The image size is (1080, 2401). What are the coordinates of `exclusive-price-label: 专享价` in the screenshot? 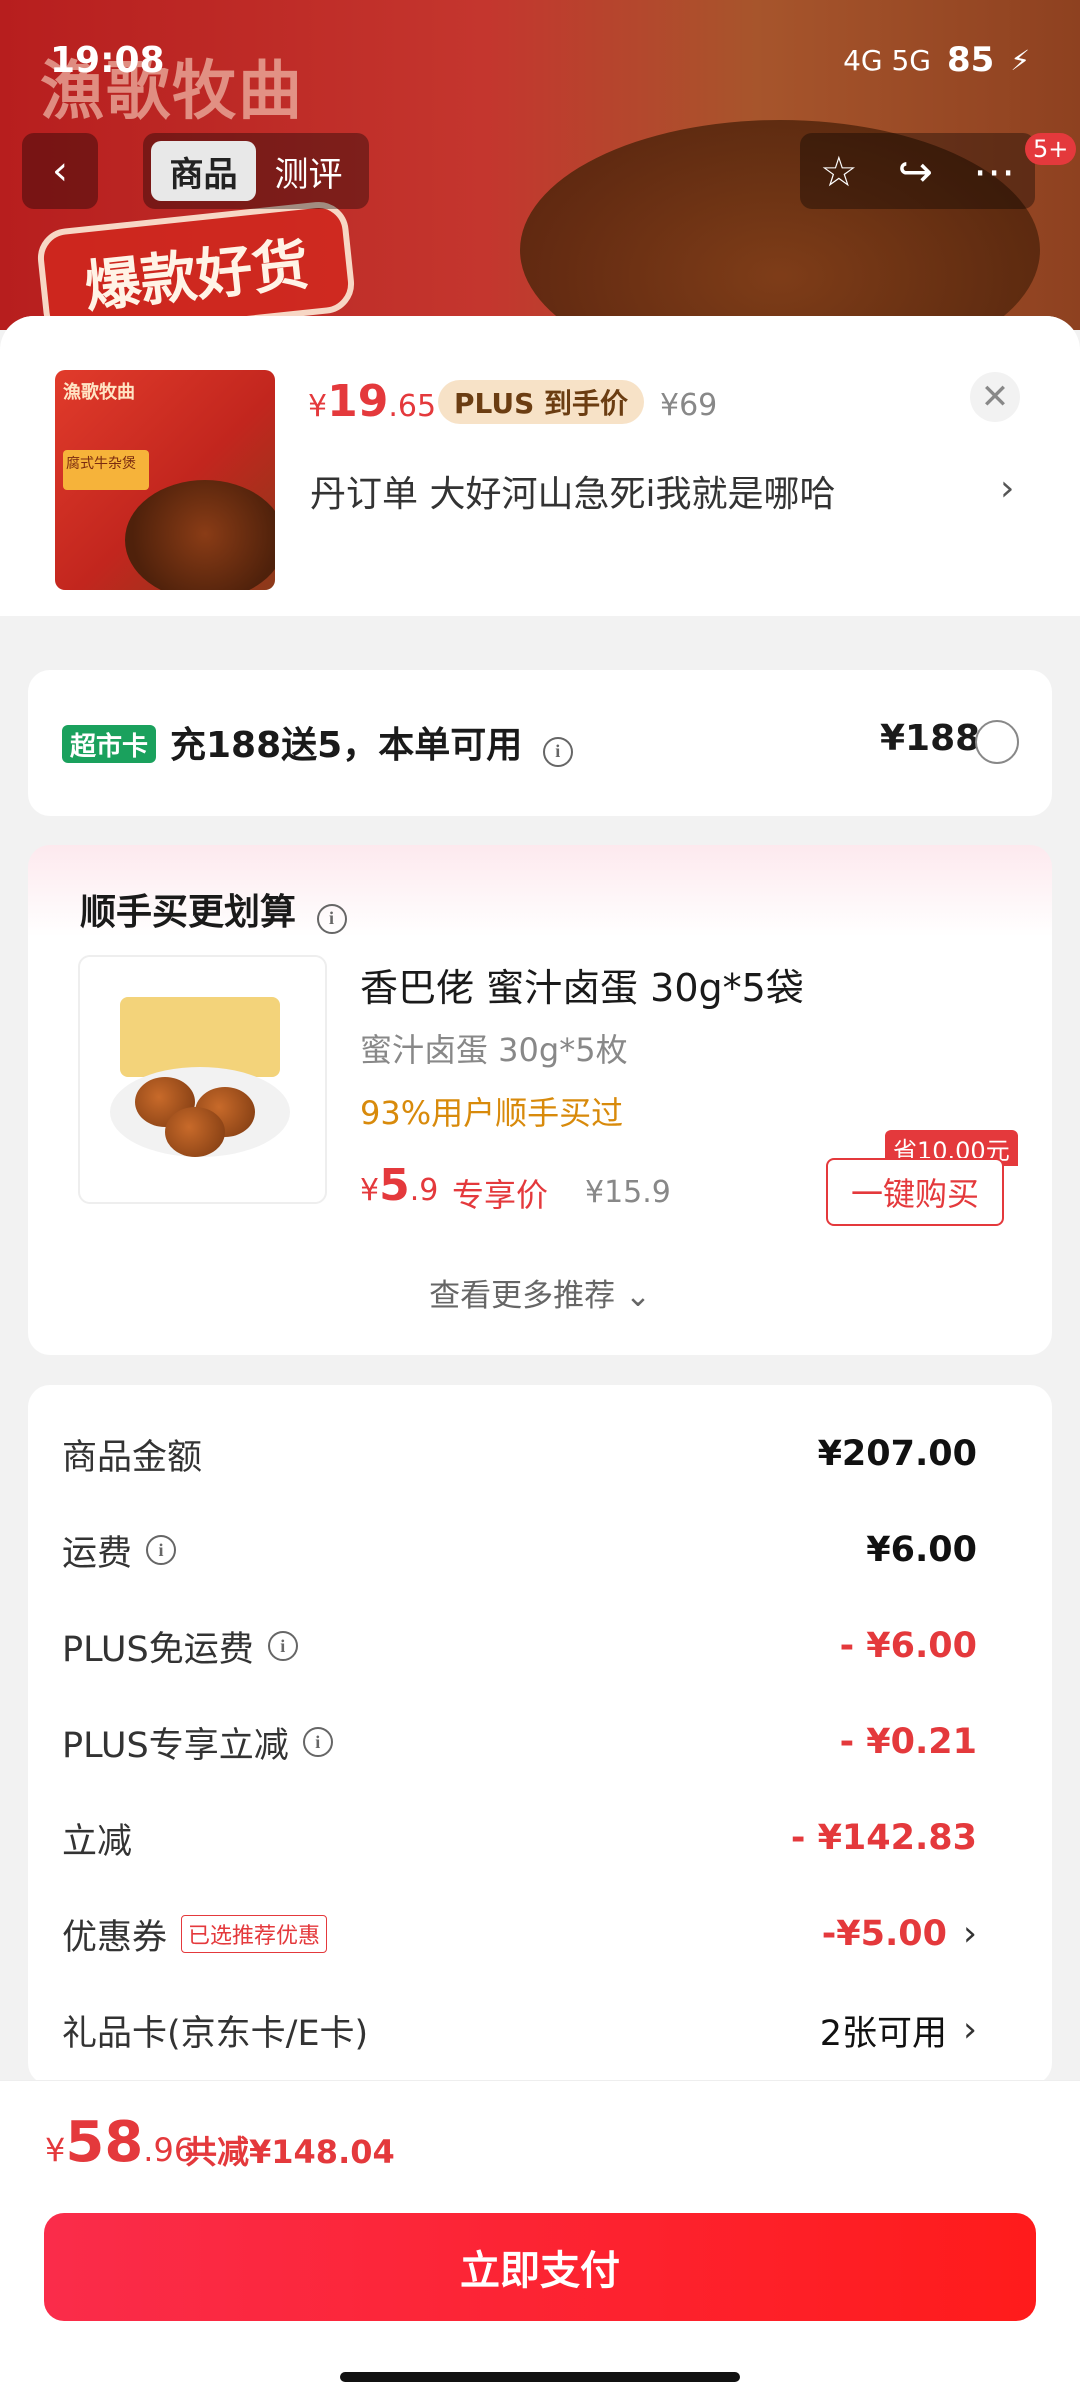 It's located at (500, 1195).